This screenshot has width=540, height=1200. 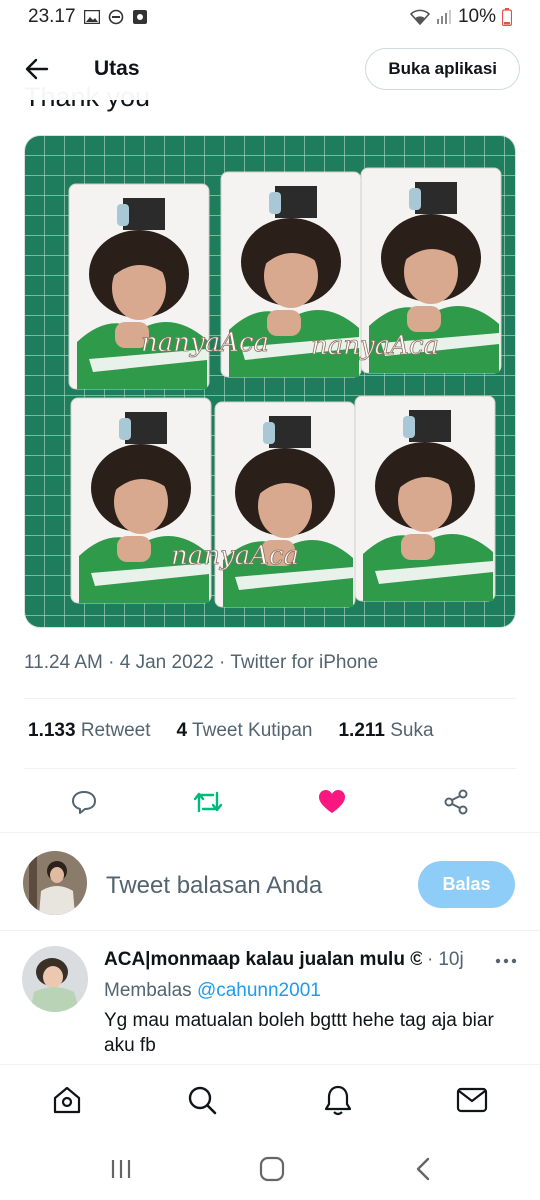 I want to click on bottom-navigation, so click(x=270, y=1100).